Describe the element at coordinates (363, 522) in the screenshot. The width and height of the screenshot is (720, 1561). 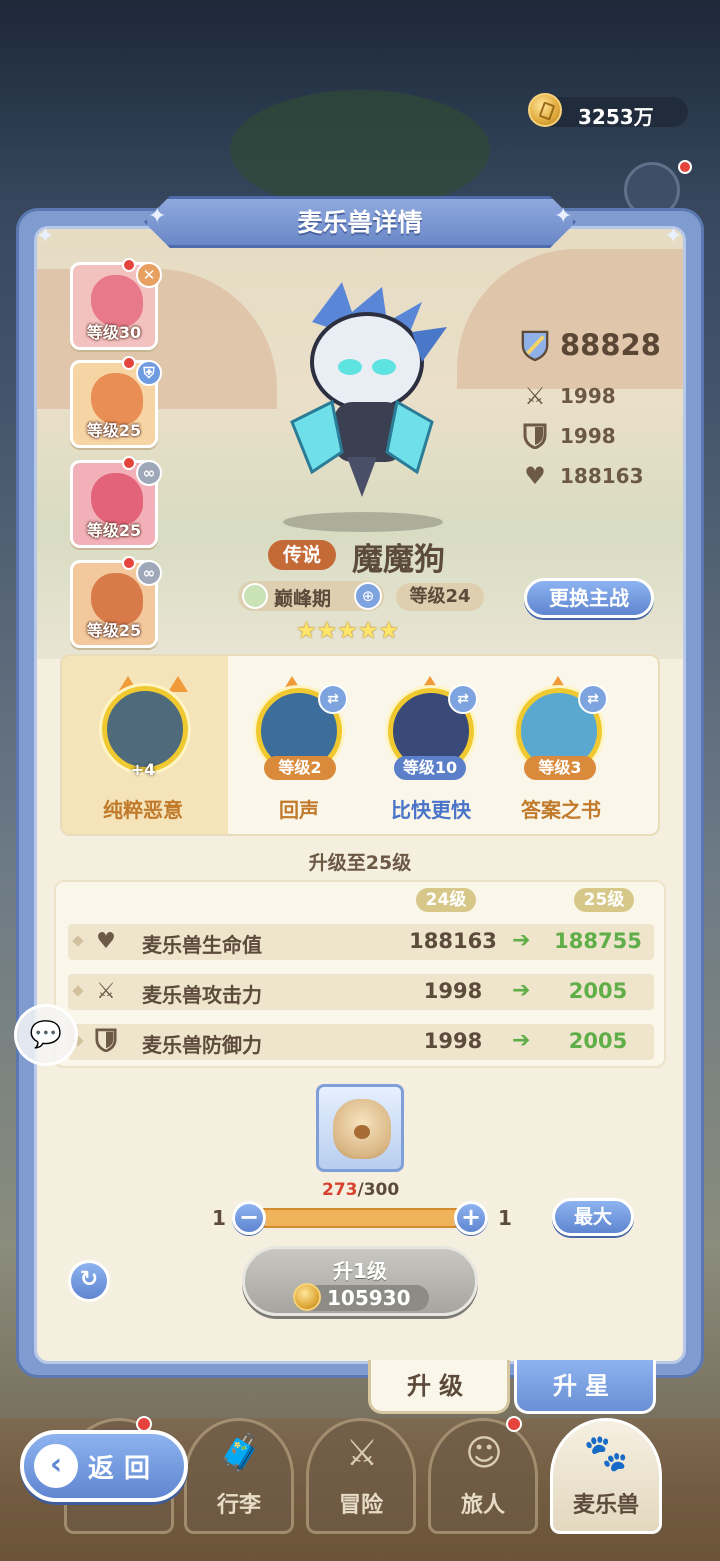
I see `monster-shadow` at that location.